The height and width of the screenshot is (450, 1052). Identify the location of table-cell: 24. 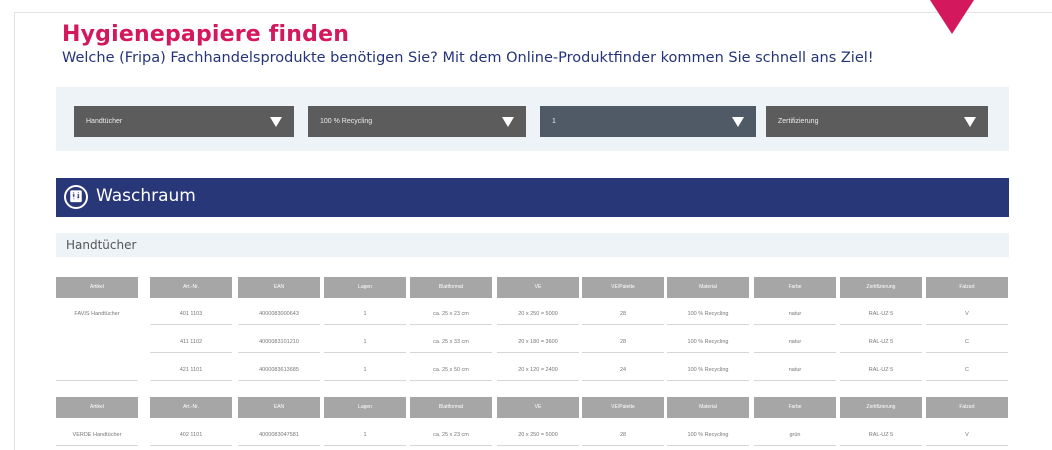
(623, 370).